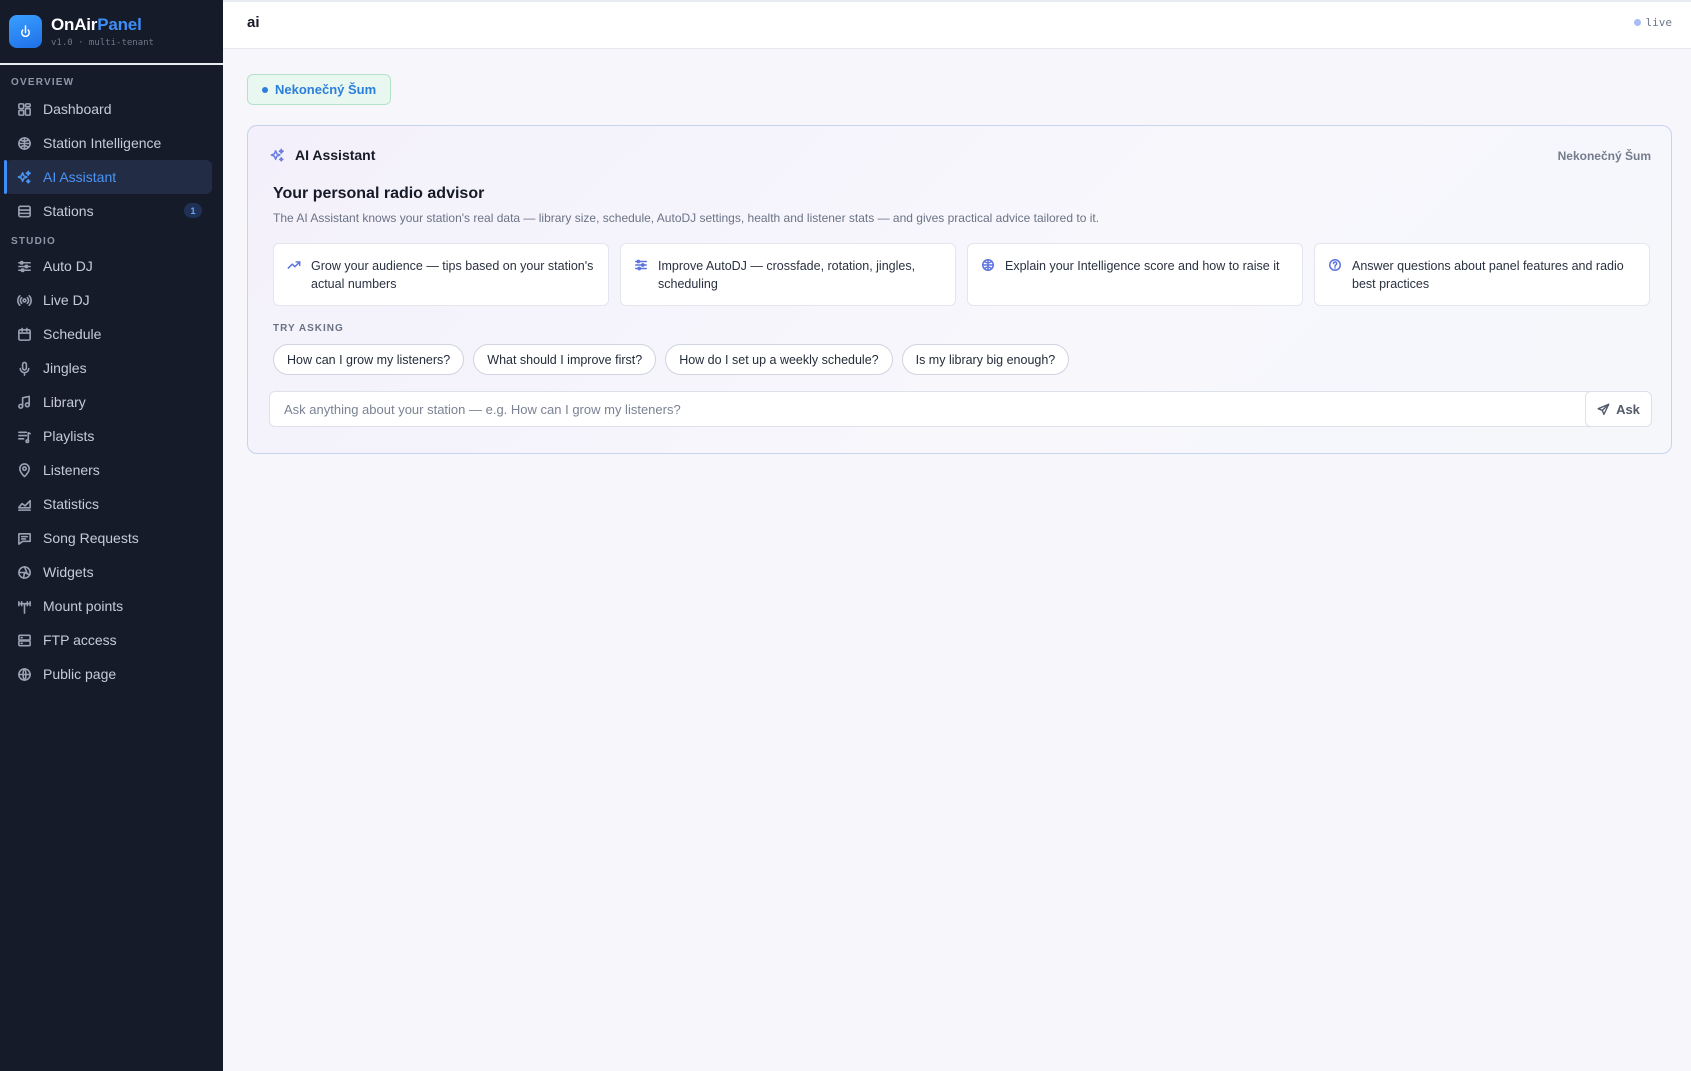  What do you see at coordinates (308, 328) in the screenshot?
I see `try-asking-label: TRY ASKING` at bounding box center [308, 328].